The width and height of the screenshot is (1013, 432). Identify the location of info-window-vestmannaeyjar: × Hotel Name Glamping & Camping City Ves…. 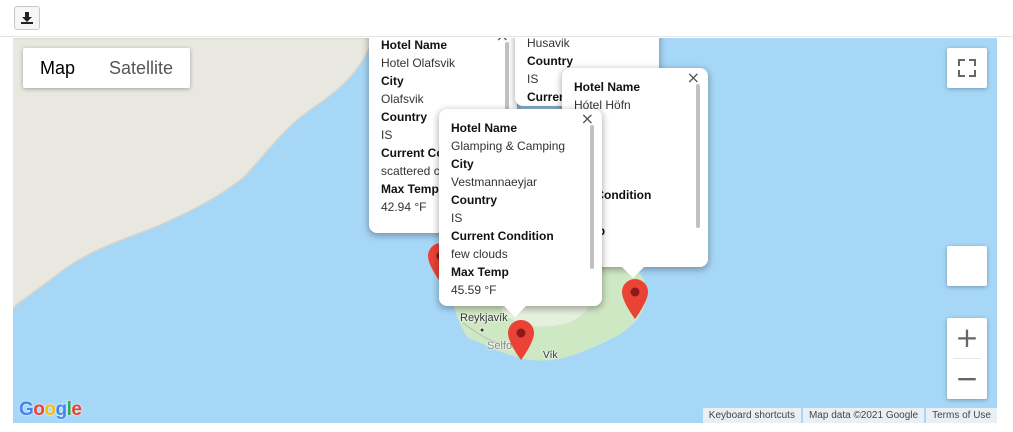
(520, 207).